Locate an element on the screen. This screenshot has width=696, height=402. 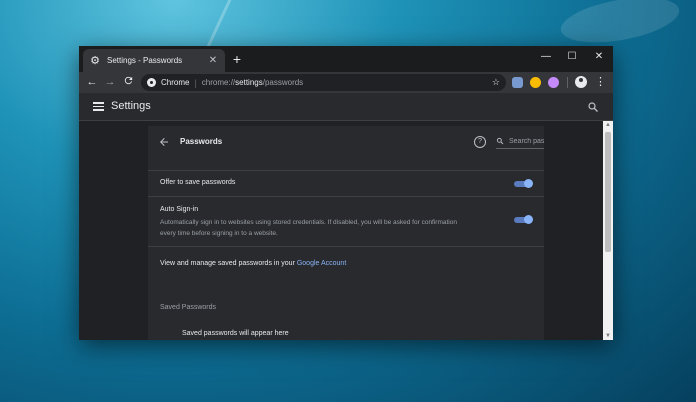
gear-icon: ⚙ is located at coordinates (95, 60).